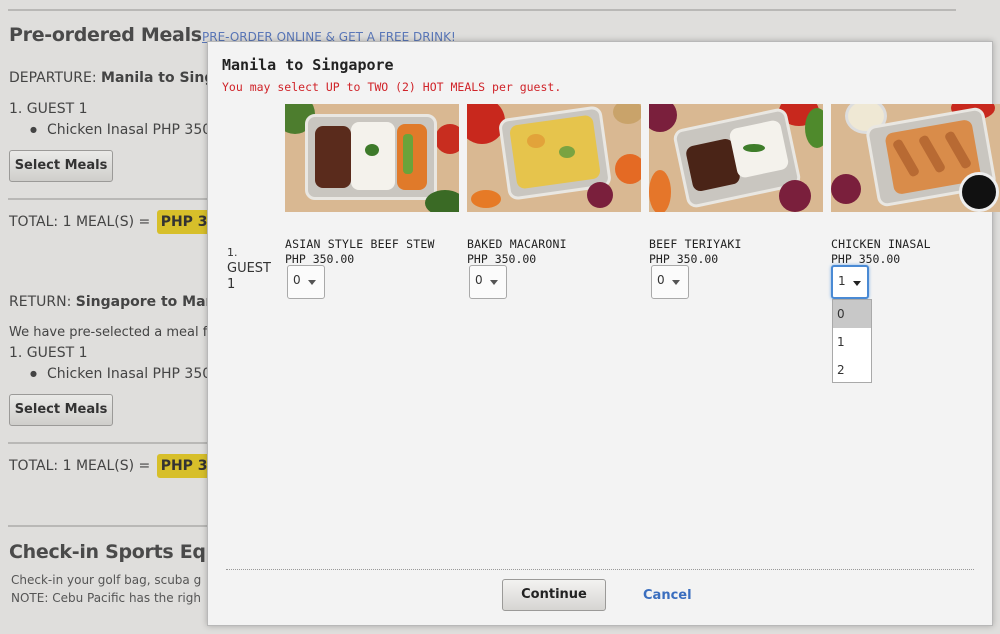  Describe the element at coordinates (488, 282) in the screenshot. I see `baked-macaroni-qty-select: 0` at that location.